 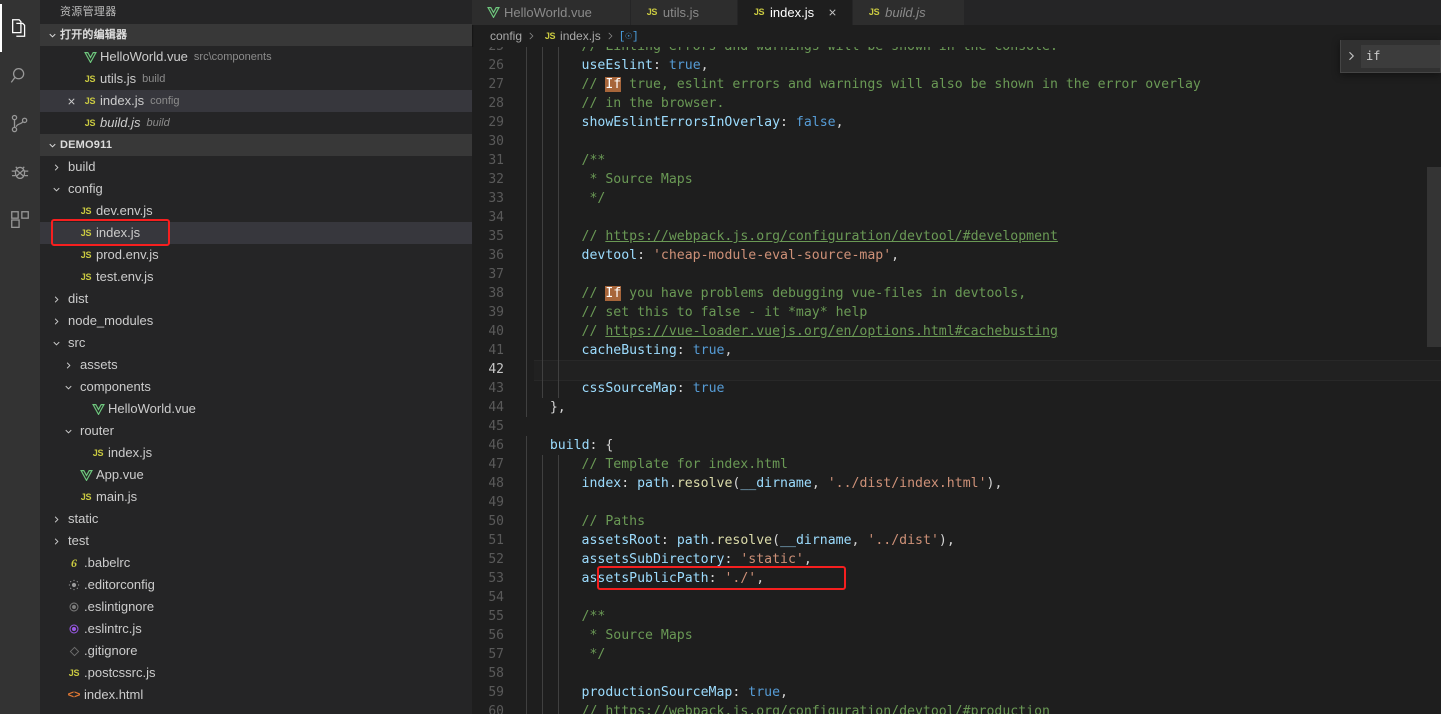 What do you see at coordinates (983, 198) in the screenshot?
I see `line-content: */` at bounding box center [983, 198].